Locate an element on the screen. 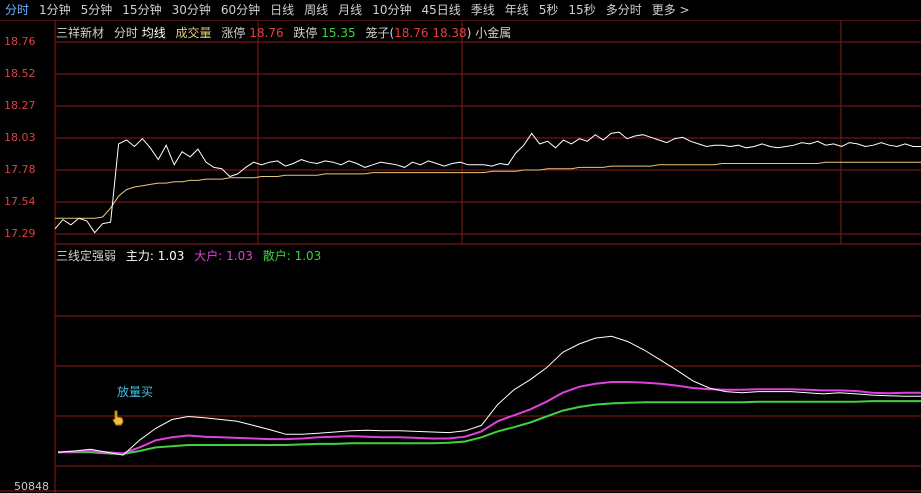 Image resolution: width=921 pixels, height=493 pixels. big-holder-label: 大户: is located at coordinates (208, 256).